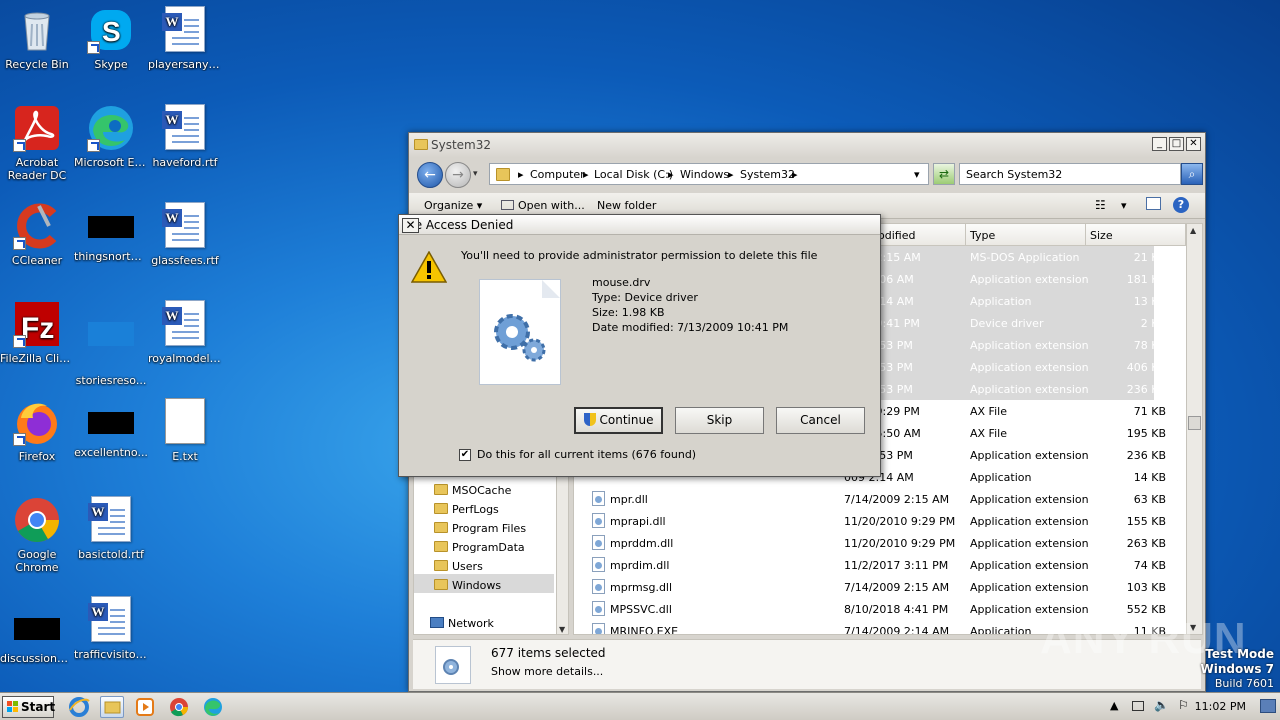 The width and height of the screenshot is (1280, 720). I want to click on nav-item-perflogs: PerfLogs, so click(466, 509).